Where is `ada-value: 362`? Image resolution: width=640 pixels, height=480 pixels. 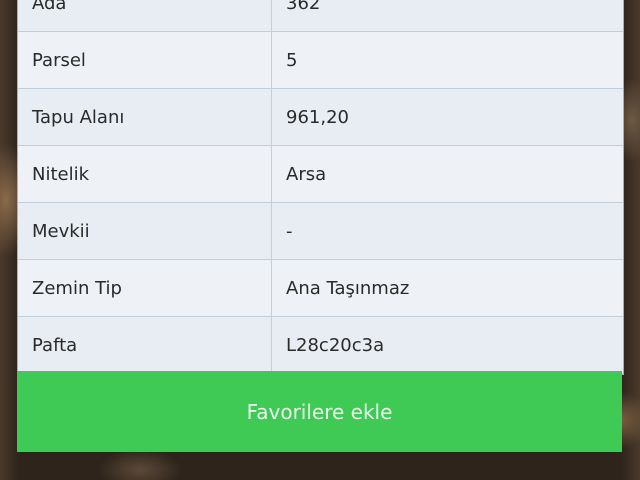
ada-value: 362 is located at coordinates (303, 7).